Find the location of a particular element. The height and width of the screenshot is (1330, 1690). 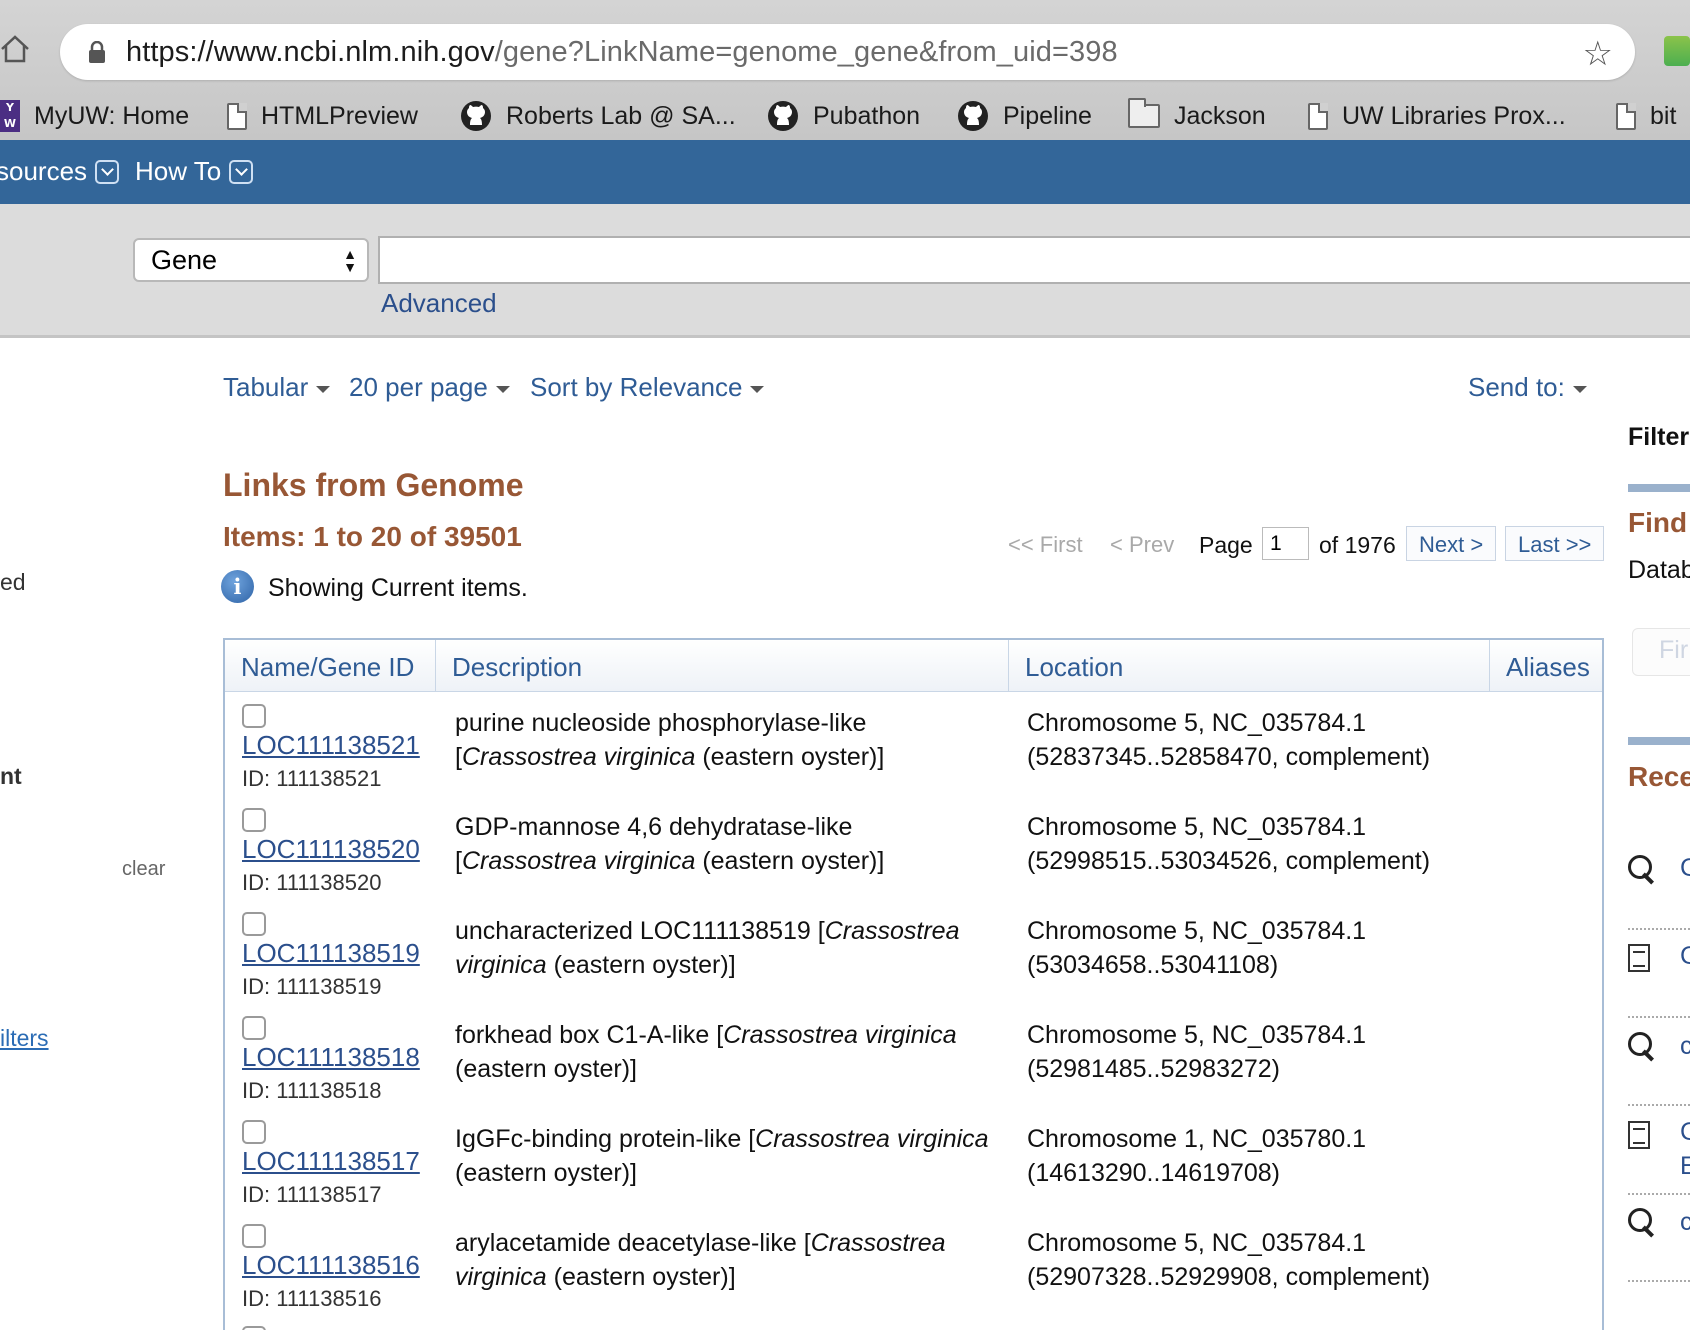

select-arrows-icon: ▲ ▼ is located at coordinates (350, 260).